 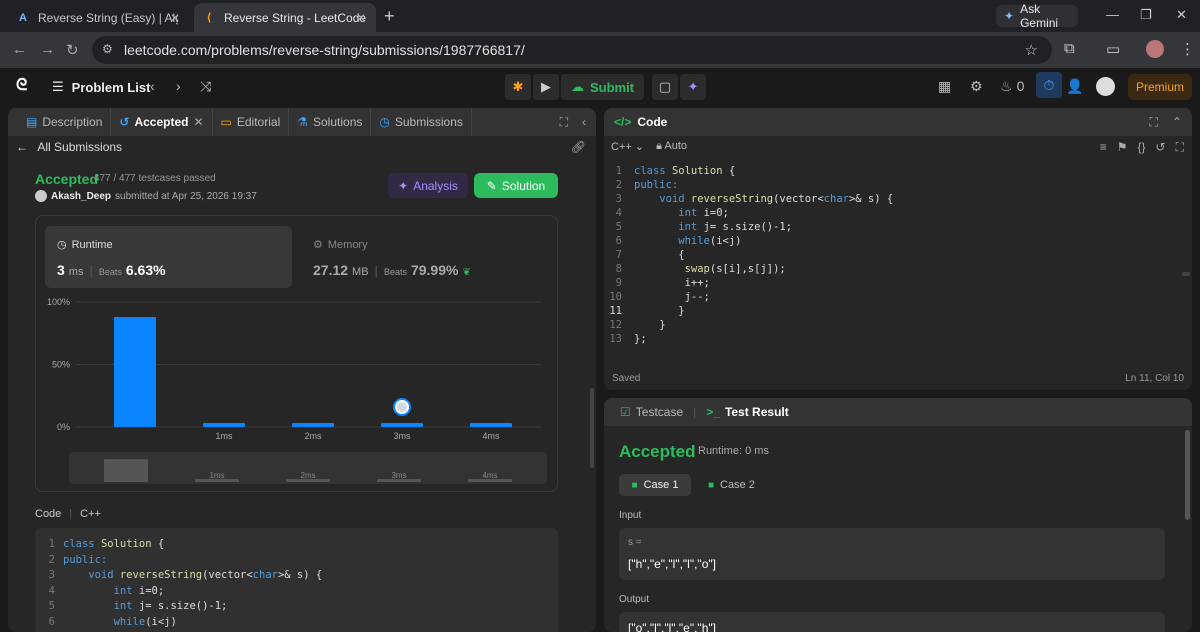 What do you see at coordinates (162, 122) in the screenshot?
I see `tab-accepted: ↺ Accepted ✕` at bounding box center [162, 122].